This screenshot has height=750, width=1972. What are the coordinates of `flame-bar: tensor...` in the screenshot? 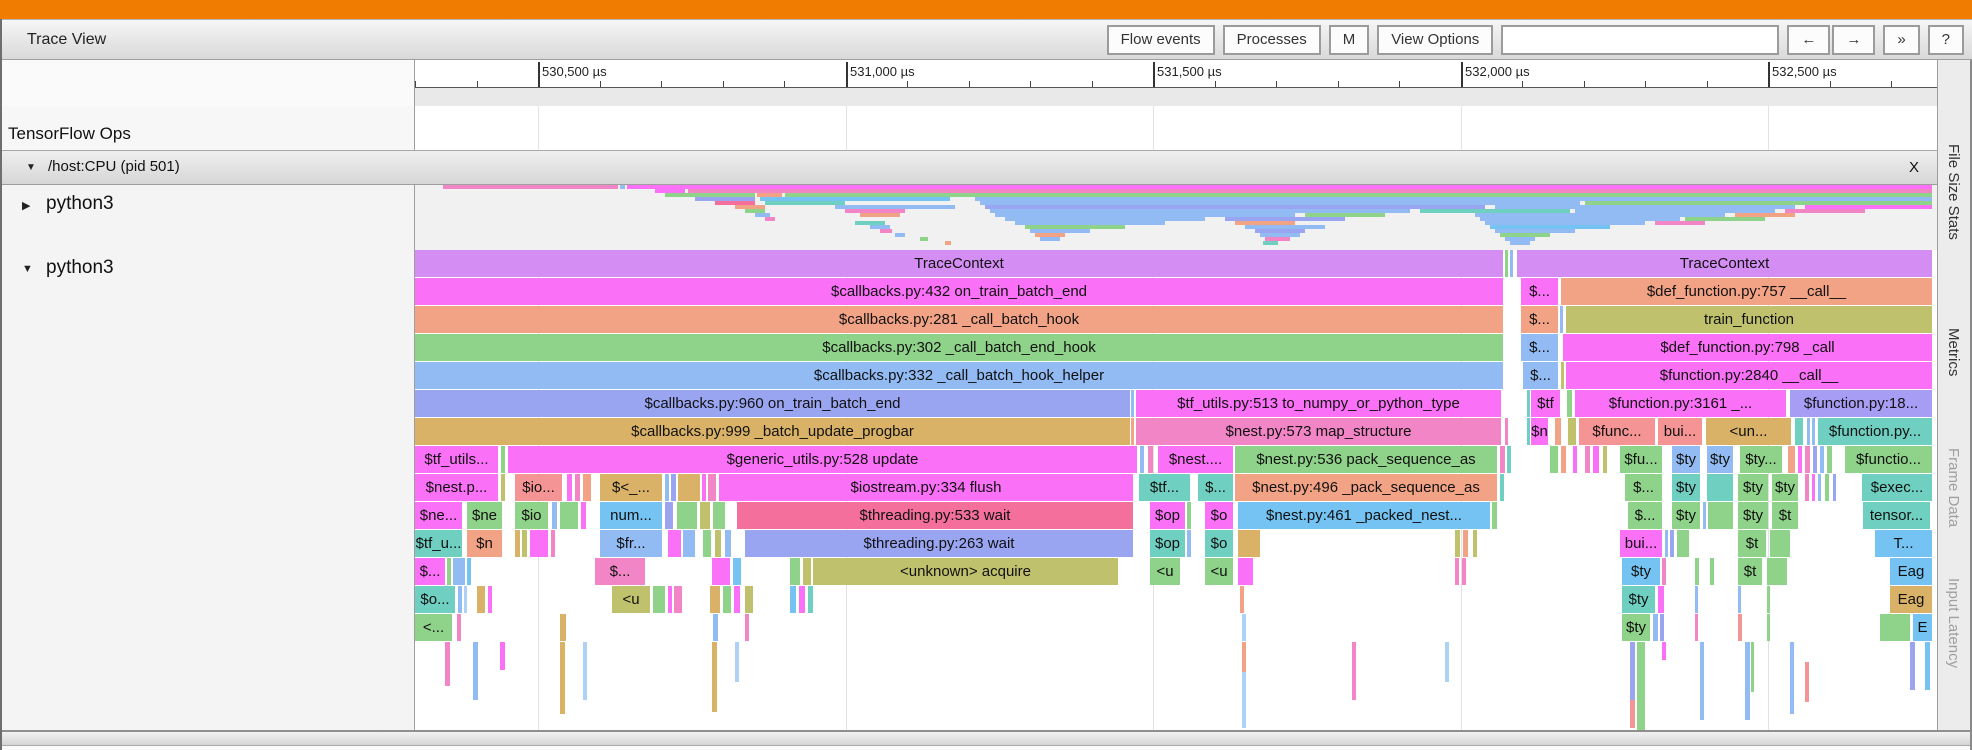 It's located at (1896, 515).